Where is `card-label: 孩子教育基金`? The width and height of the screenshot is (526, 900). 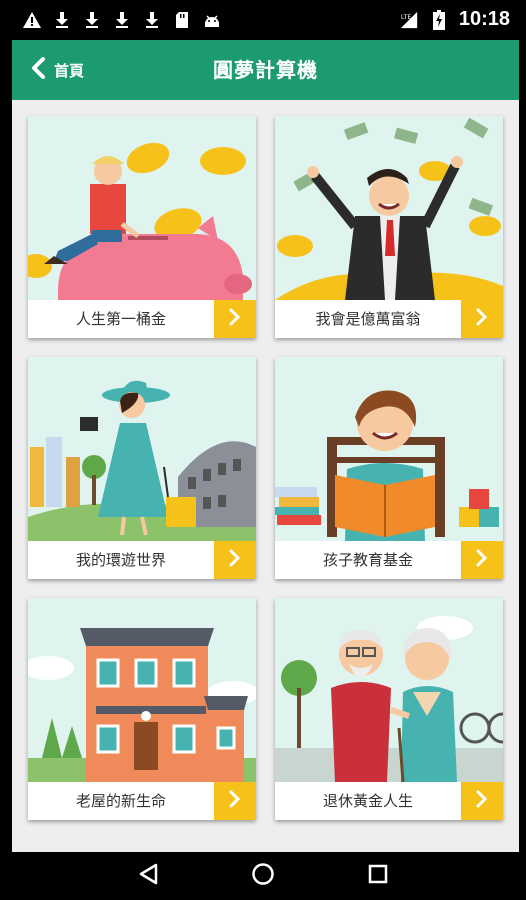 card-label: 孩子教育基金 is located at coordinates (367, 560).